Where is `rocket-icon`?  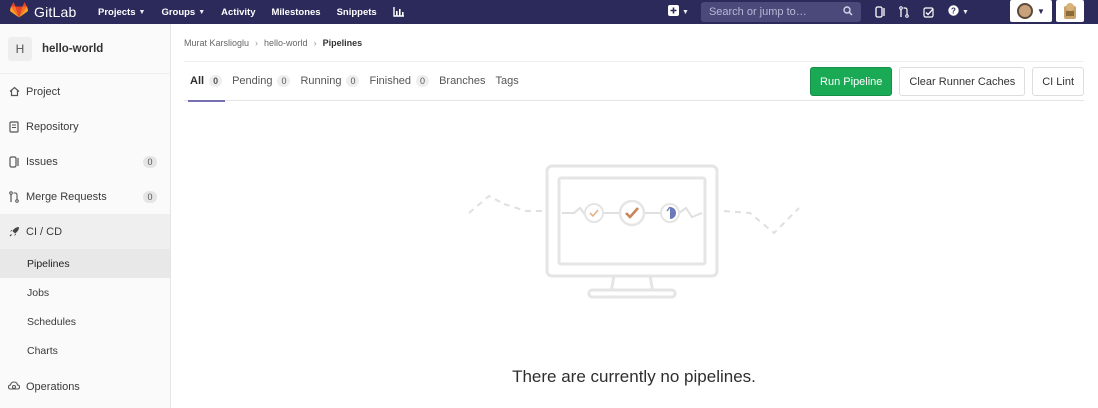
rocket-icon is located at coordinates (14, 232).